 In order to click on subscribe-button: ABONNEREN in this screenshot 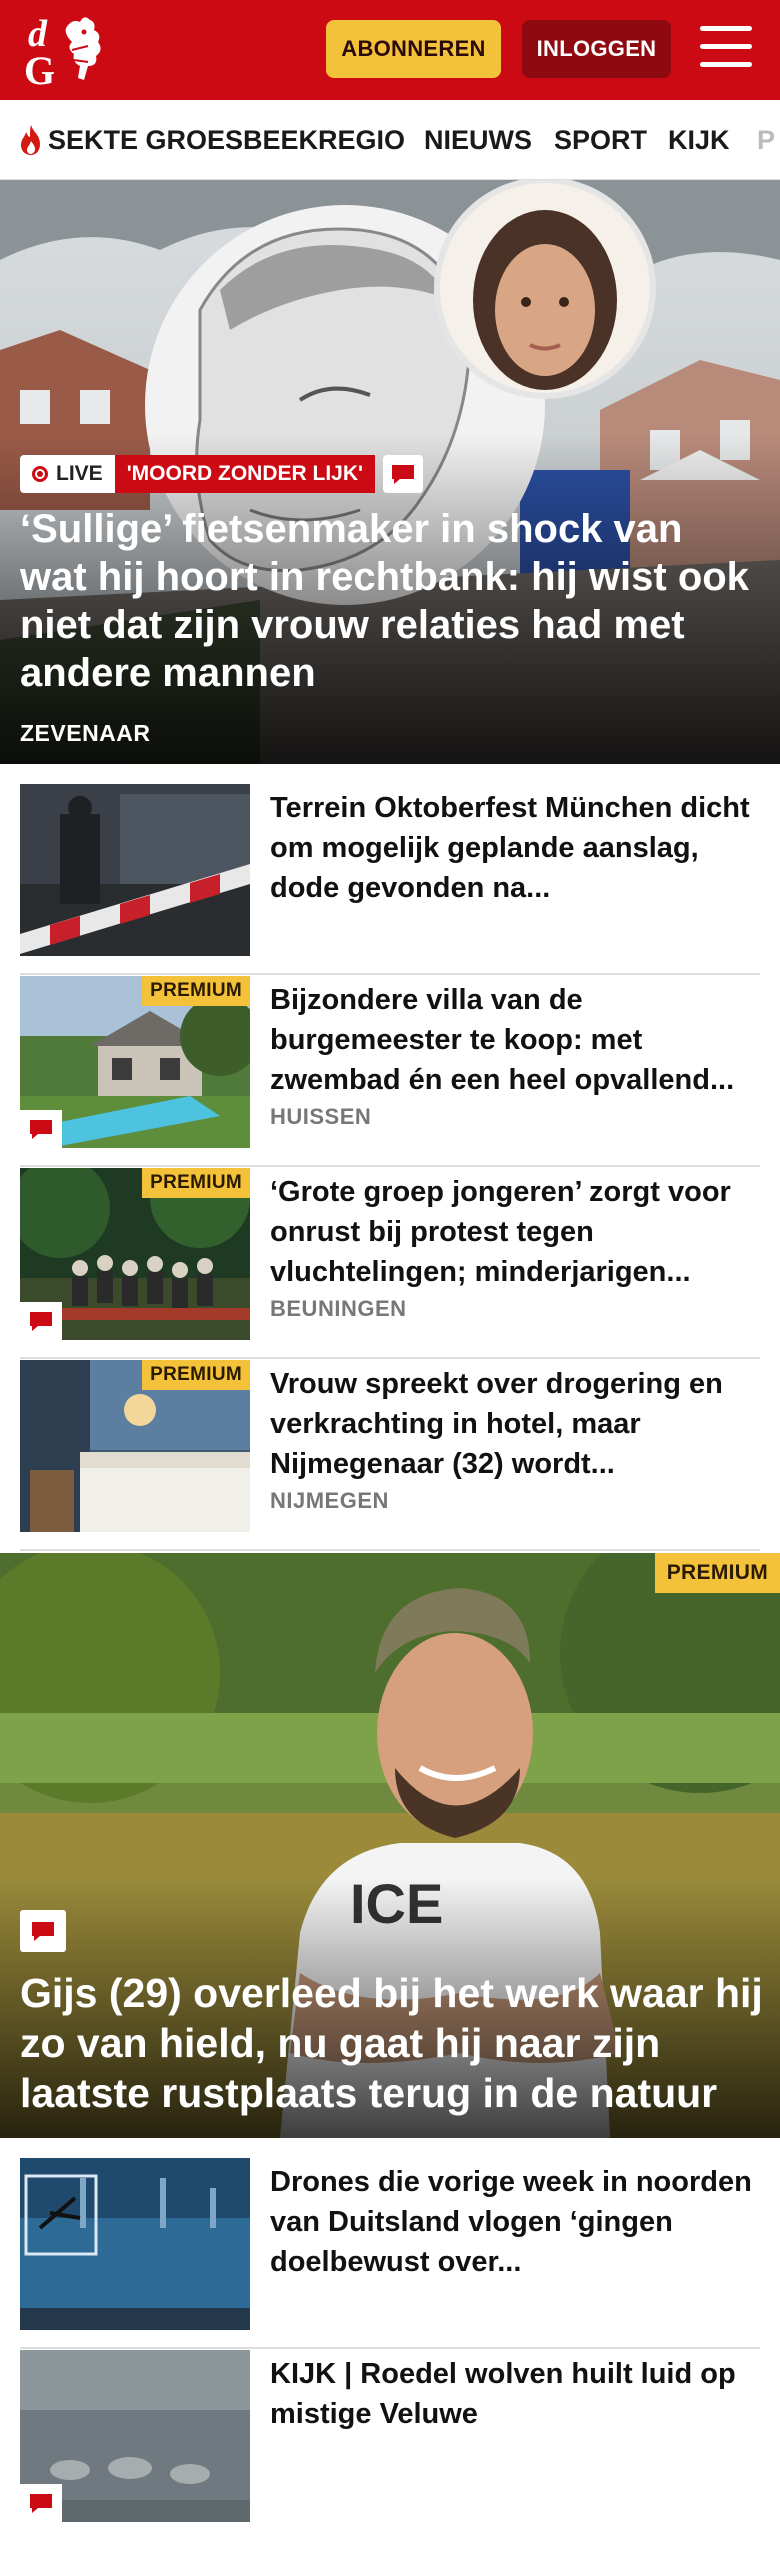, I will do `click(413, 49)`.